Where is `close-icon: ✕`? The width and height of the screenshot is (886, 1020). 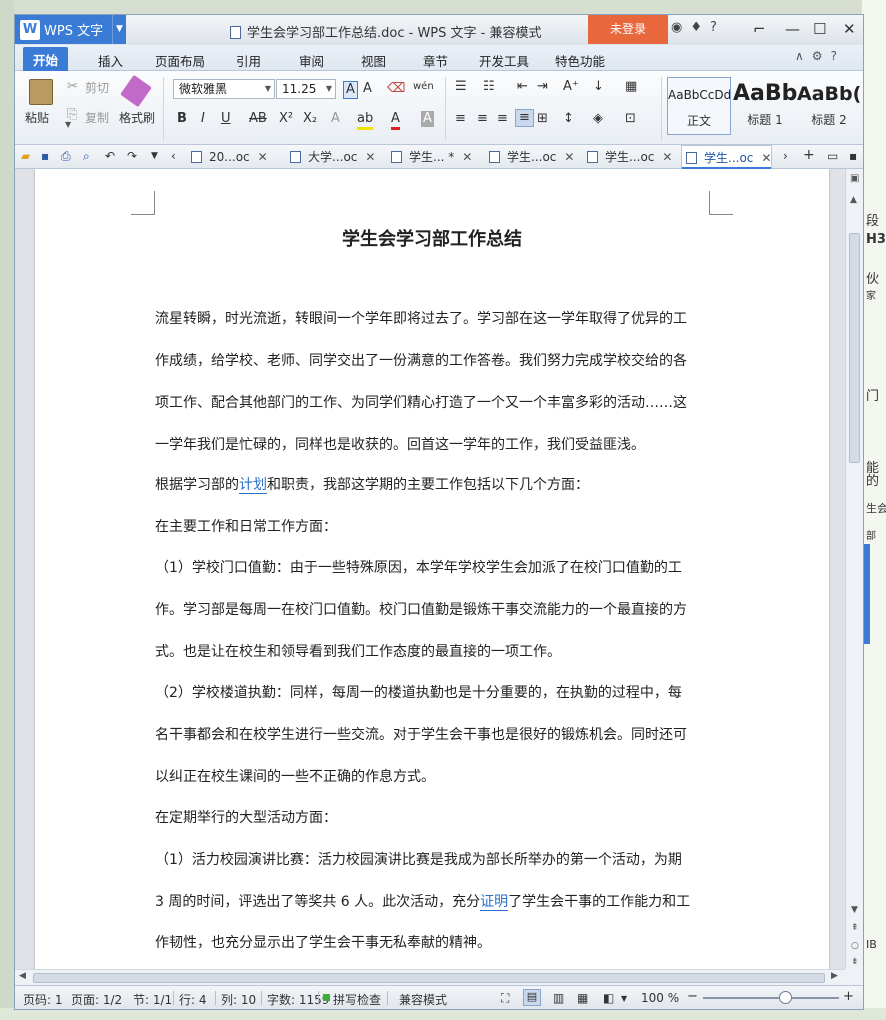 close-icon: ✕ is located at coordinates (849, 29).